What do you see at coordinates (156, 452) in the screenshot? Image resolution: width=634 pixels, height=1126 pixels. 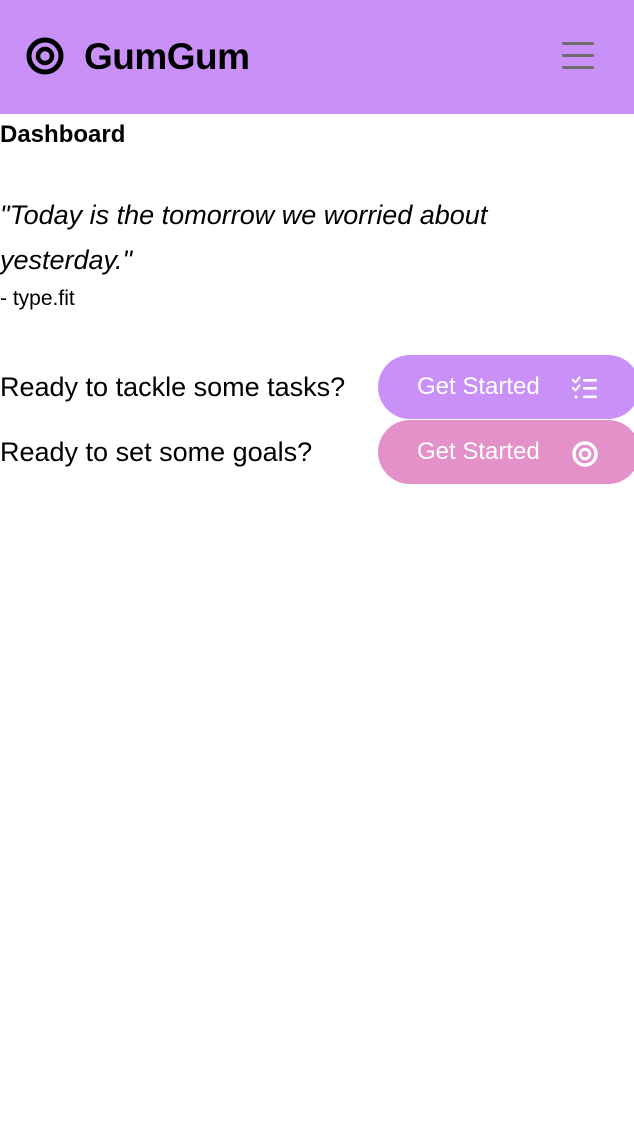 I see `goals-prompt: Ready to set some goals?` at bounding box center [156, 452].